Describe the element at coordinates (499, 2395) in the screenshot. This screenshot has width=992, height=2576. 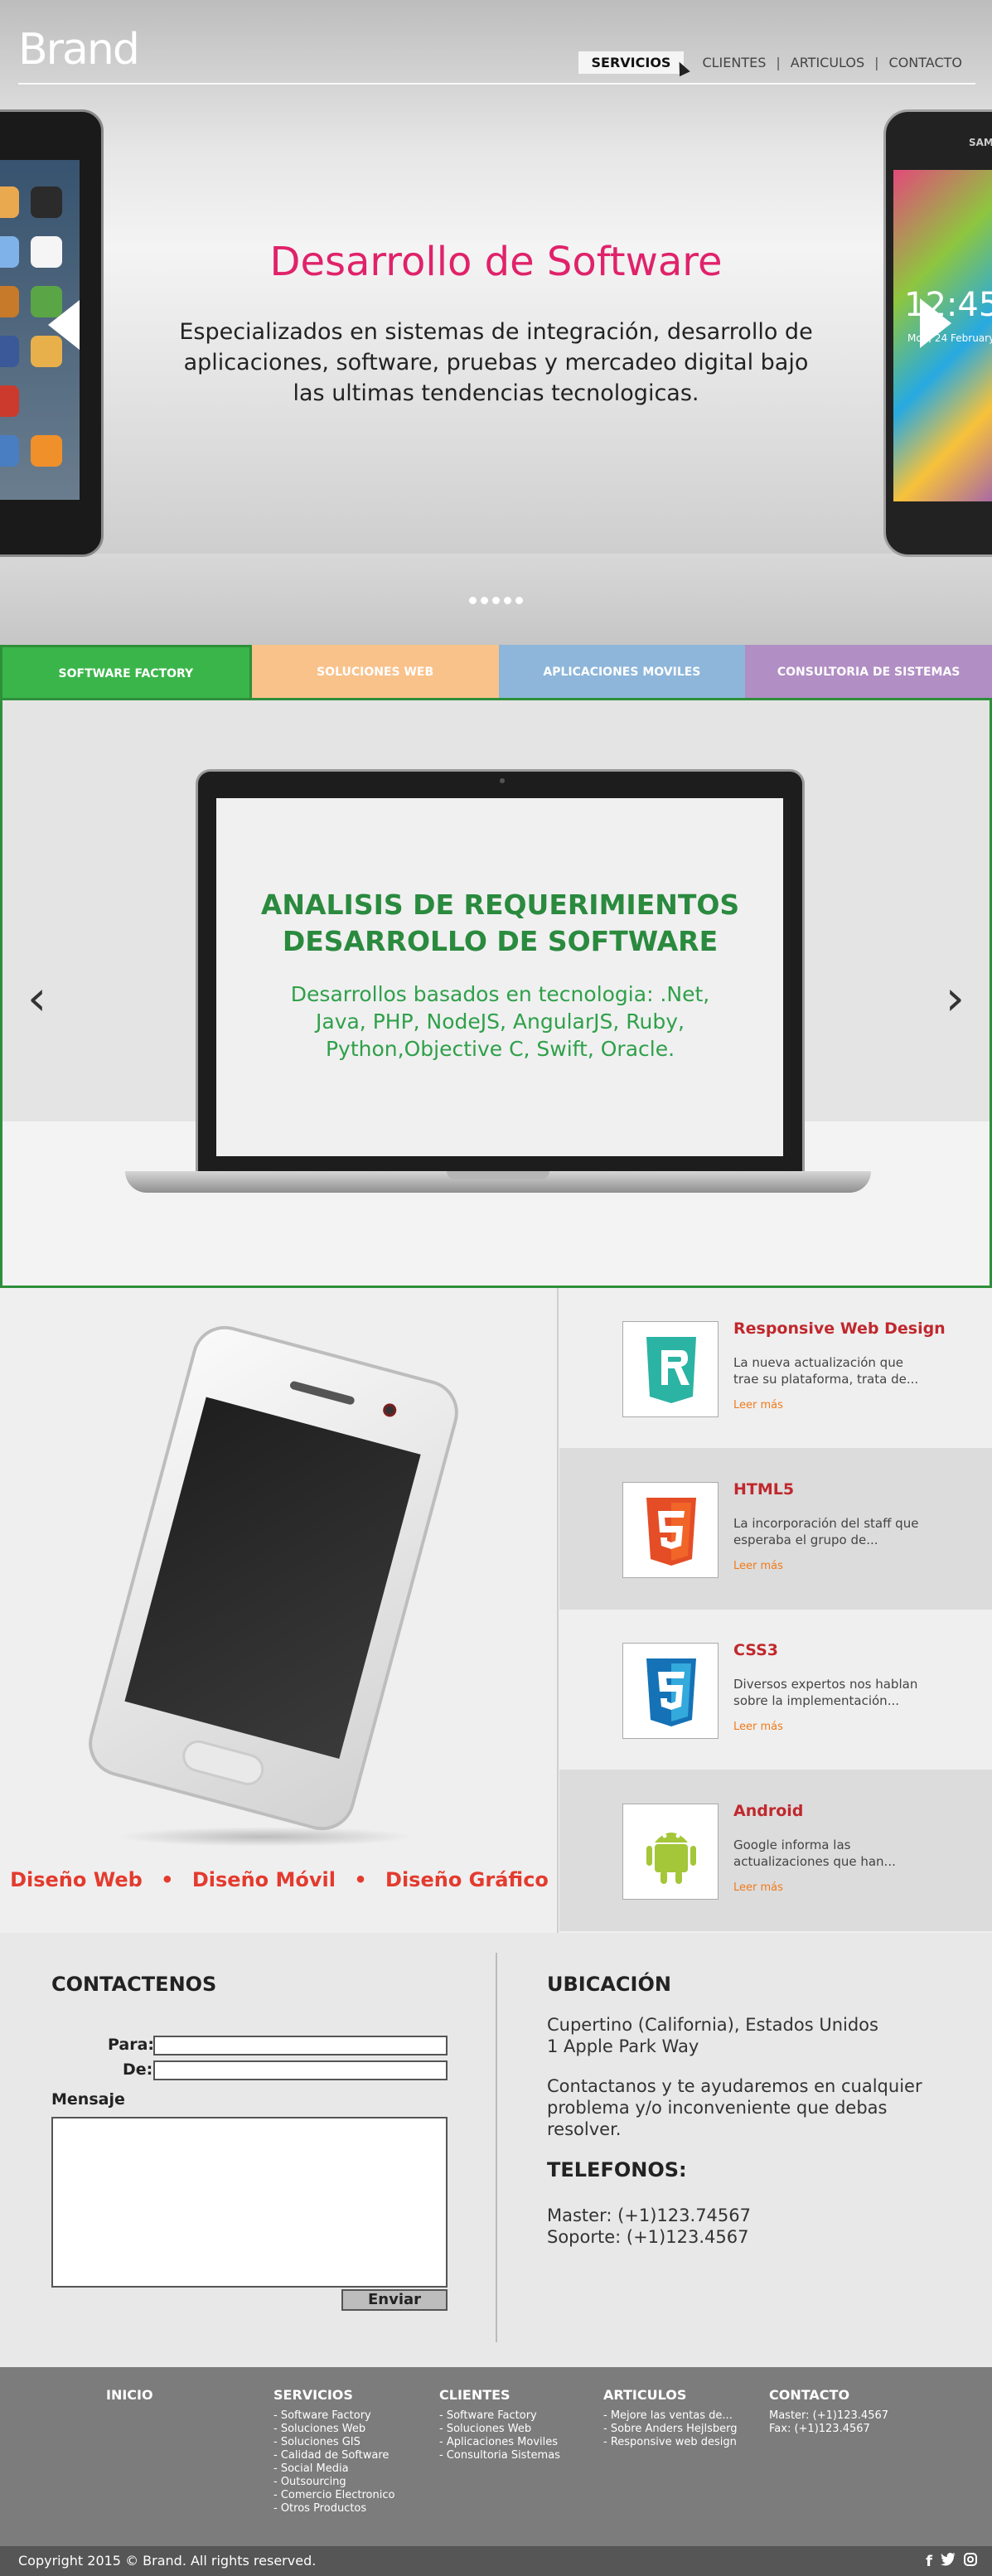
I see `footer-heading-clientes: CLIENTES` at that location.